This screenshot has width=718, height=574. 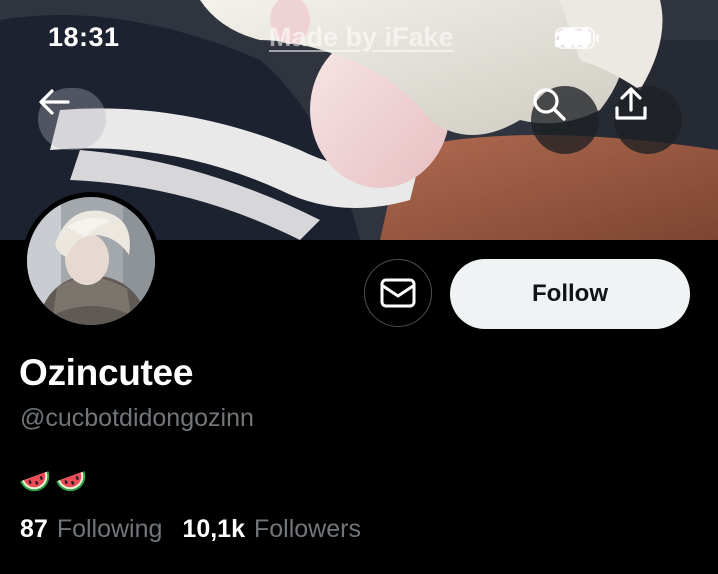 What do you see at coordinates (72, 119) in the screenshot?
I see `back-button` at bounding box center [72, 119].